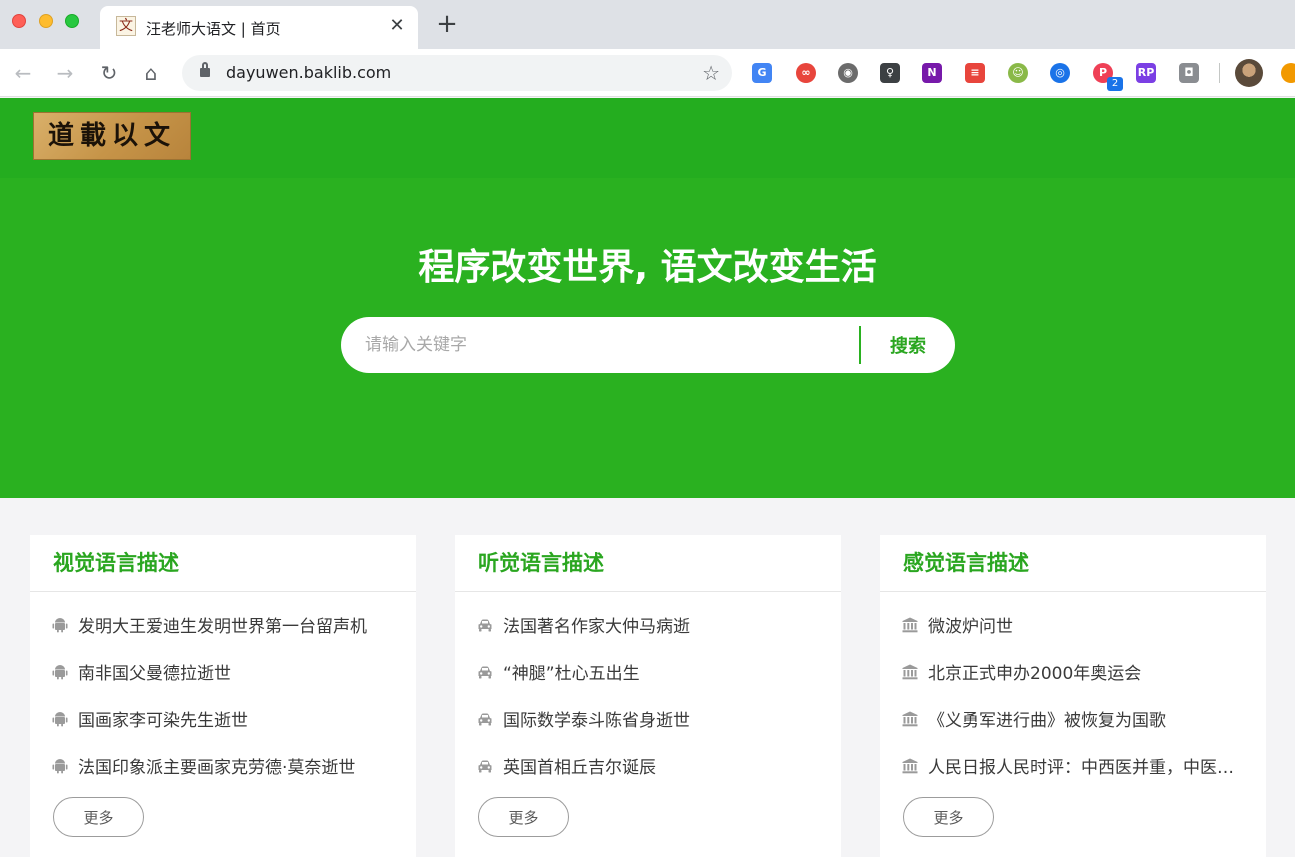 Image resolution: width=1295 pixels, height=857 pixels. I want to click on list-item: 《义勇军进行曲》被恢复为国歌, so click(1084, 718).